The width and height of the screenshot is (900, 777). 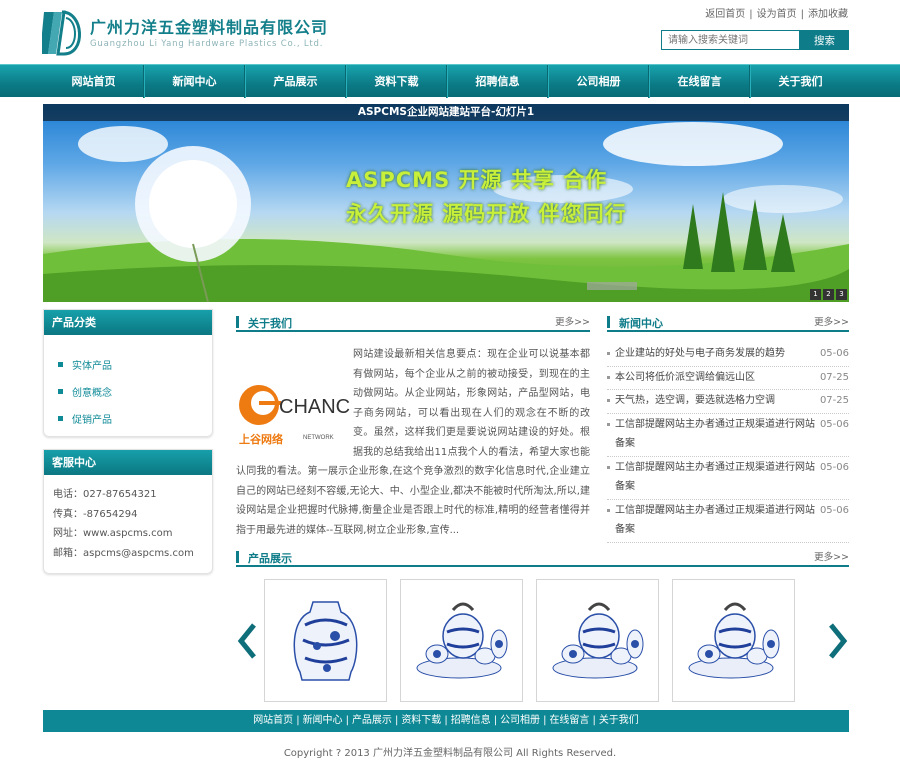 I want to click on top-links: 返回首页 | 设为首页 | 添加收藏, so click(x=776, y=14).